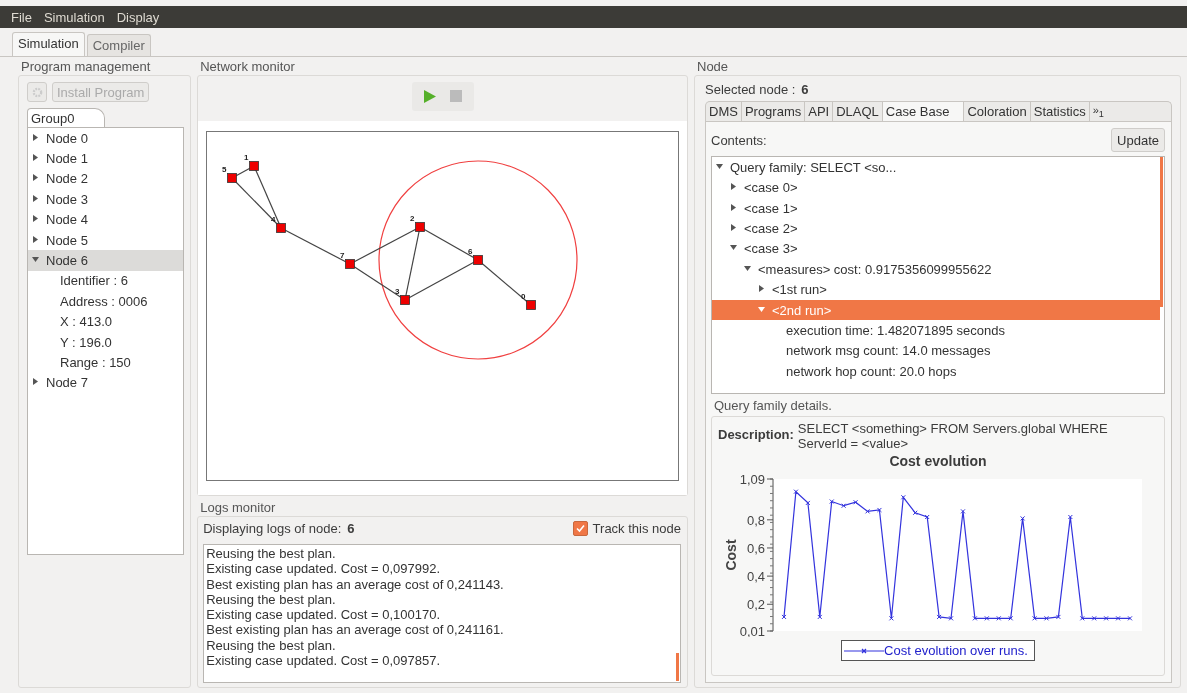 Image resolution: width=1187 pixels, height=693 pixels. Describe the element at coordinates (756, 434) in the screenshot. I see `description-label: Description:` at that location.